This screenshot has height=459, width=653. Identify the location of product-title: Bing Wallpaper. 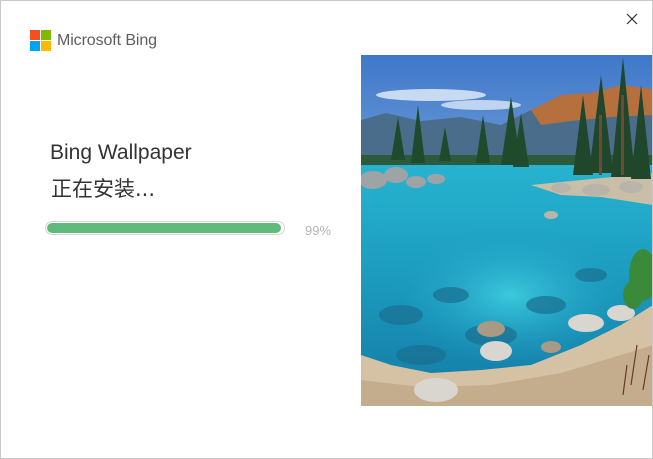
(121, 152).